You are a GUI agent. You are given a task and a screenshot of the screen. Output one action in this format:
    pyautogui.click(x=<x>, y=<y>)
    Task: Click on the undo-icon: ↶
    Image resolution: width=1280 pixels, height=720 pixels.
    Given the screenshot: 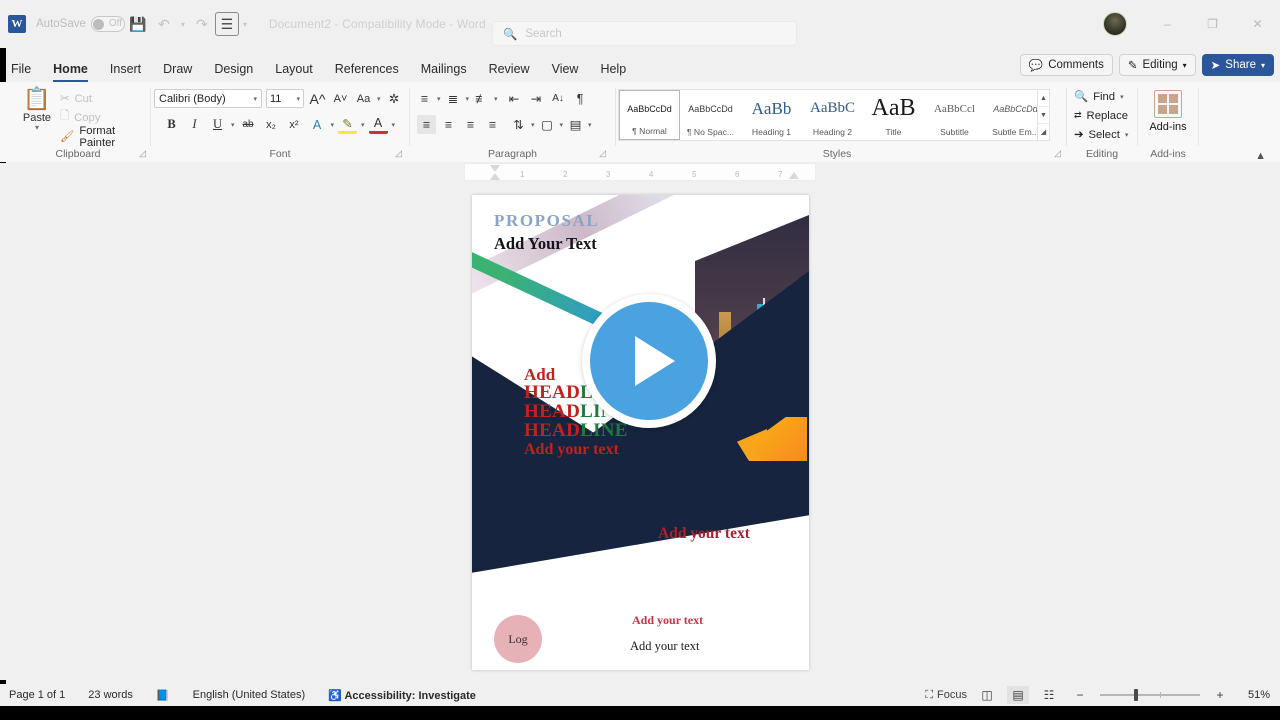 What is the action you would take?
    pyautogui.click(x=164, y=24)
    